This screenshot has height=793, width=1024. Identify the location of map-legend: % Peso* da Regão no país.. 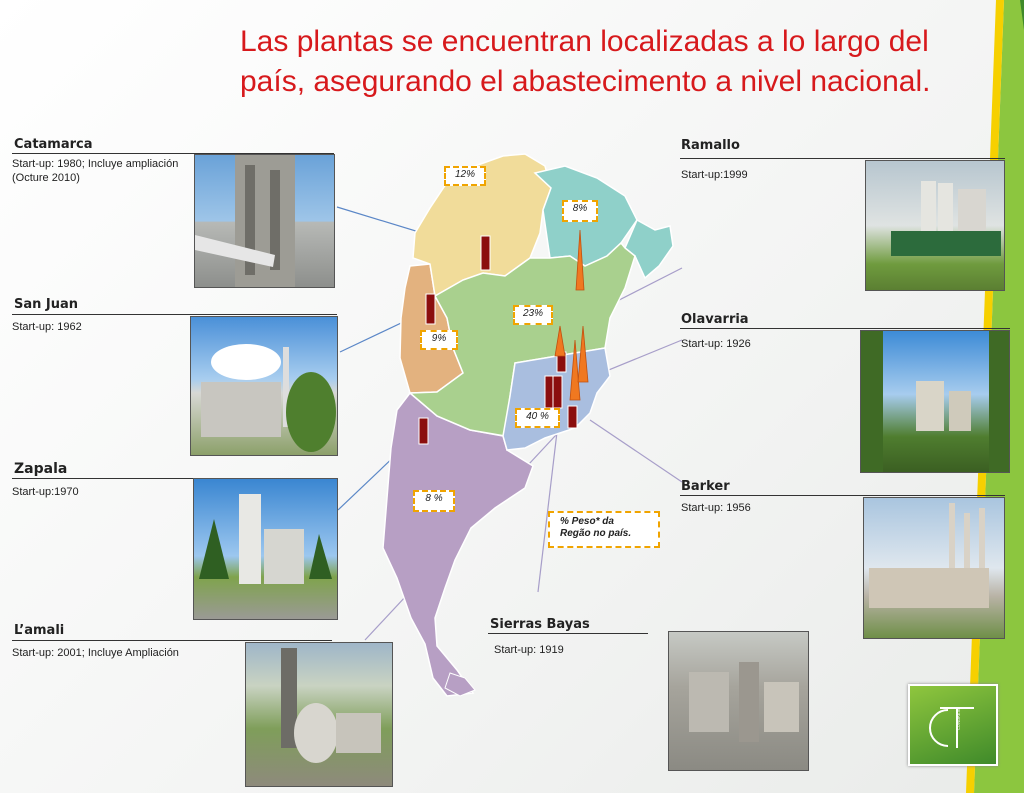
(604, 529).